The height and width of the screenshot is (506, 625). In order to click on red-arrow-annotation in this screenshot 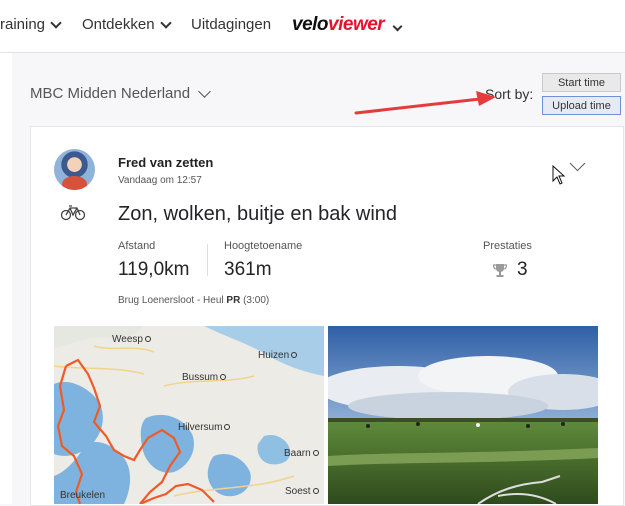, I will do `click(425, 103)`.